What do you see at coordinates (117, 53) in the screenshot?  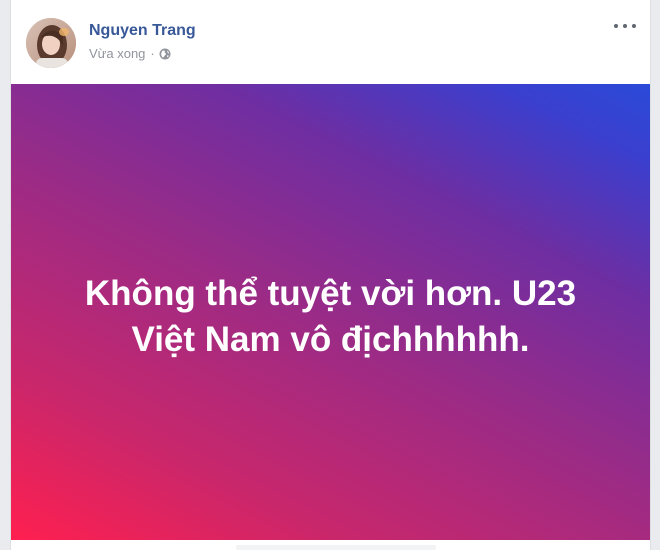 I see `post-timestamp: Vừa xong` at bounding box center [117, 53].